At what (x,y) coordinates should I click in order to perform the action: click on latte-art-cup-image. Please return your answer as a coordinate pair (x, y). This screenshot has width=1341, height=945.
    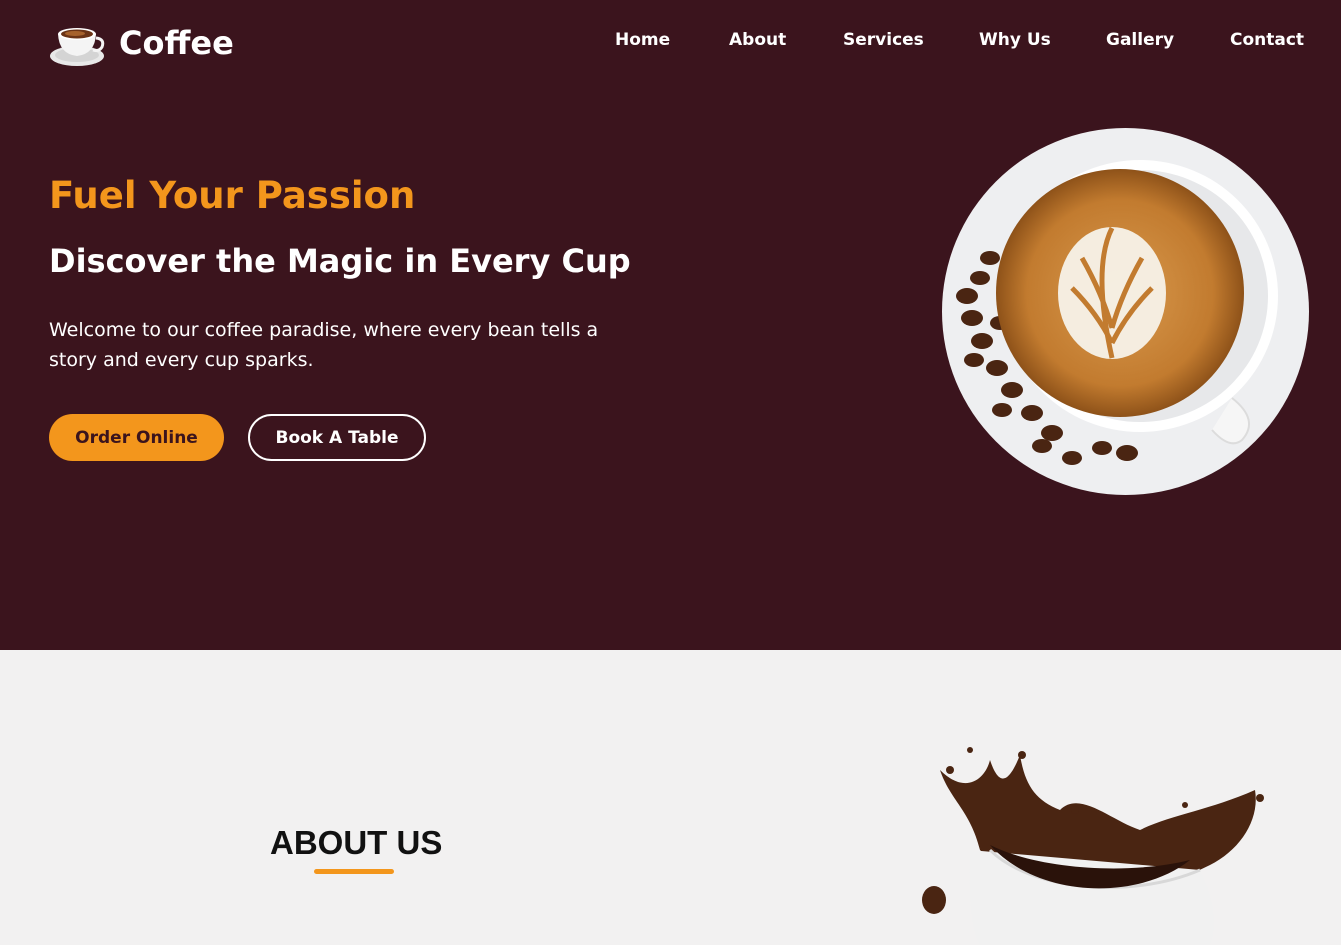
    Looking at the image, I should click on (1125, 311).